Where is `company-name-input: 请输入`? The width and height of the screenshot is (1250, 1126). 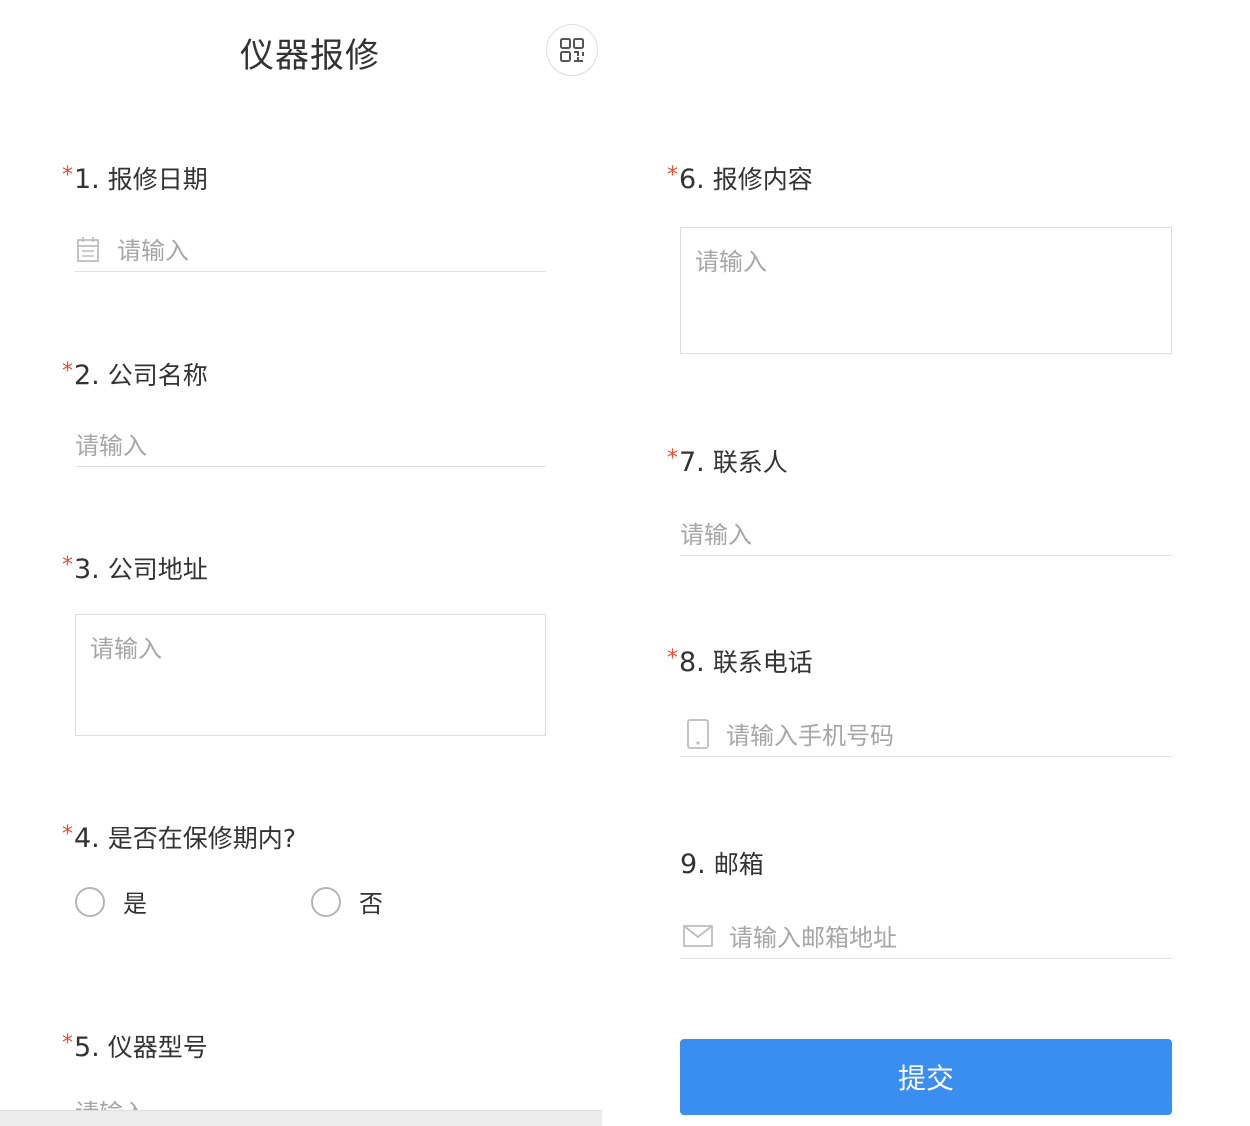 company-name-input: 请输入 is located at coordinates (310, 444).